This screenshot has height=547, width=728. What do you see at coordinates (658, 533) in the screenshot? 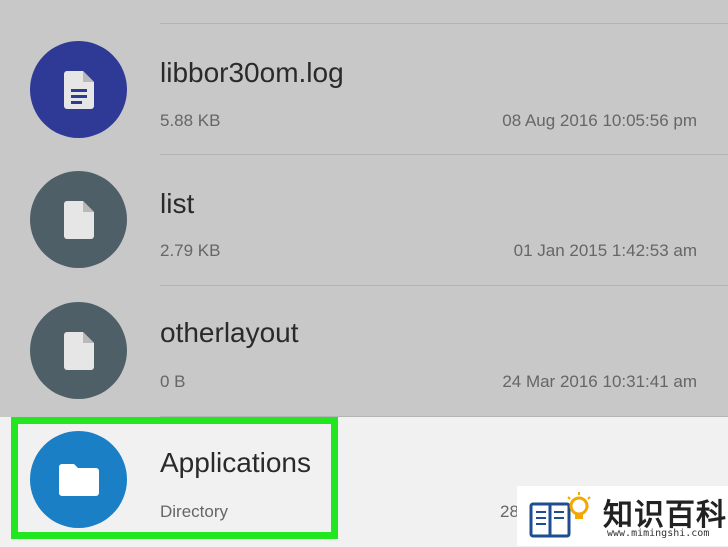
I see `watermark-url: www.mimingshi.com` at bounding box center [658, 533].